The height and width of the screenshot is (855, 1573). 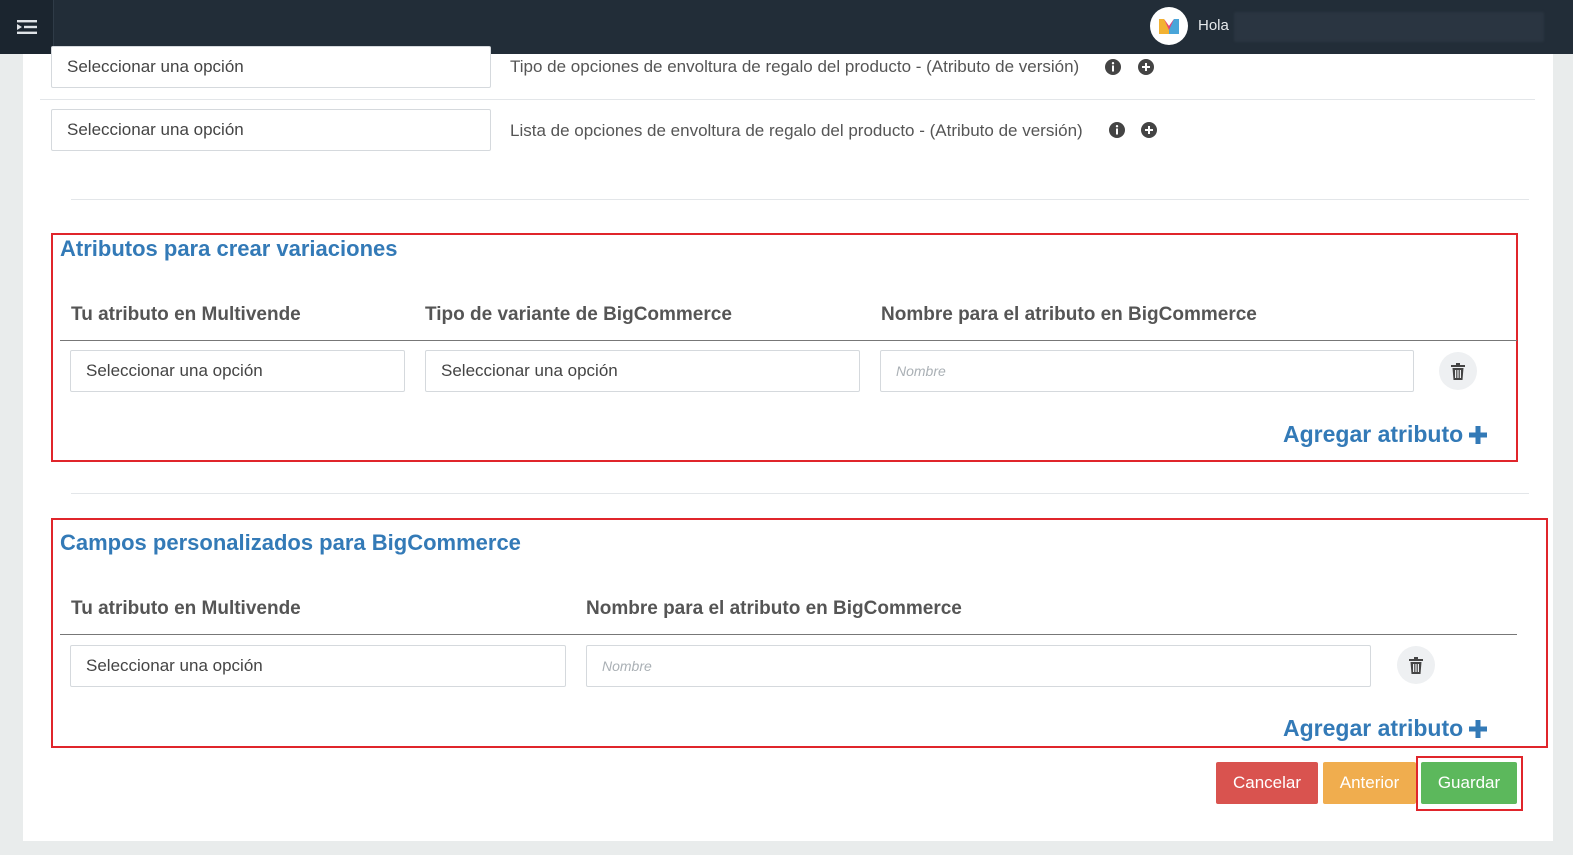 What do you see at coordinates (318, 666) in the screenshot?
I see `custom-field-attribute-select: Seleccionar una opción` at bounding box center [318, 666].